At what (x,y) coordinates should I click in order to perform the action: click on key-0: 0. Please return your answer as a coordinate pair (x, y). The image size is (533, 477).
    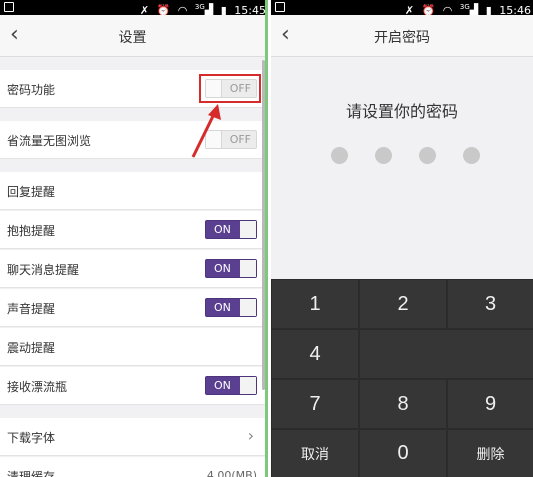
    Looking at the image, I should click on (403, 453).